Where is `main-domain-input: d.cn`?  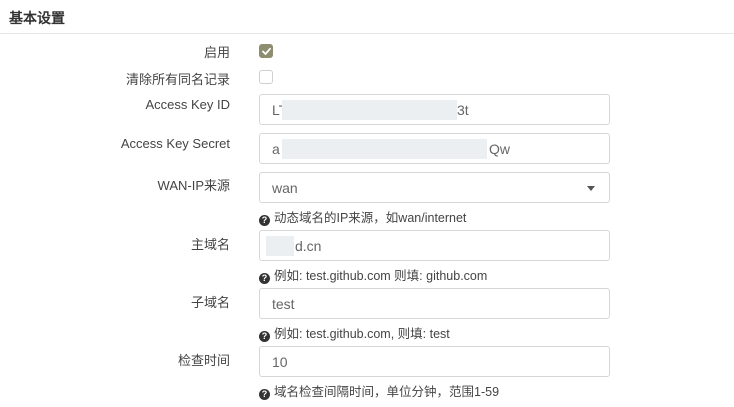
main-domain-input: d.cn is located at coordinates (434, 245).